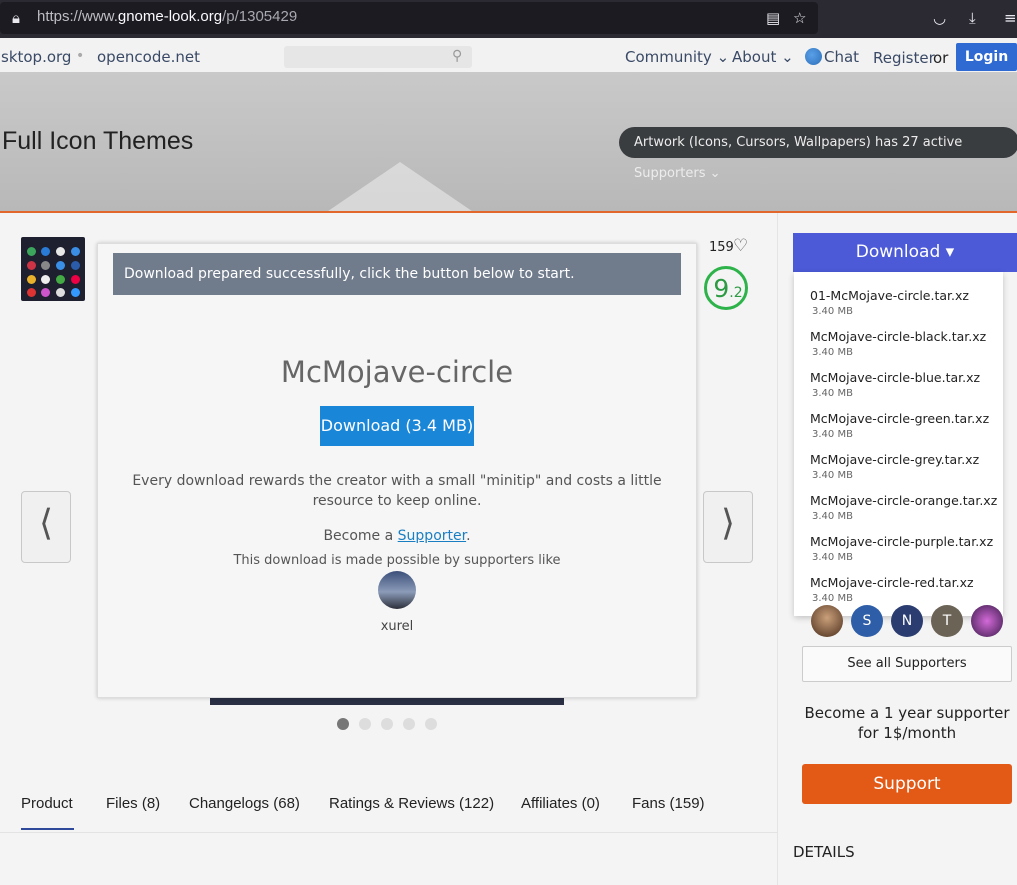 Image resolution: width=1017 pixels, height=885 pixels. Describe the element at coordinates (899, 418) in the screenshot. I see `download-file-item: McMojave-circle-green.tar.xz` at that location.